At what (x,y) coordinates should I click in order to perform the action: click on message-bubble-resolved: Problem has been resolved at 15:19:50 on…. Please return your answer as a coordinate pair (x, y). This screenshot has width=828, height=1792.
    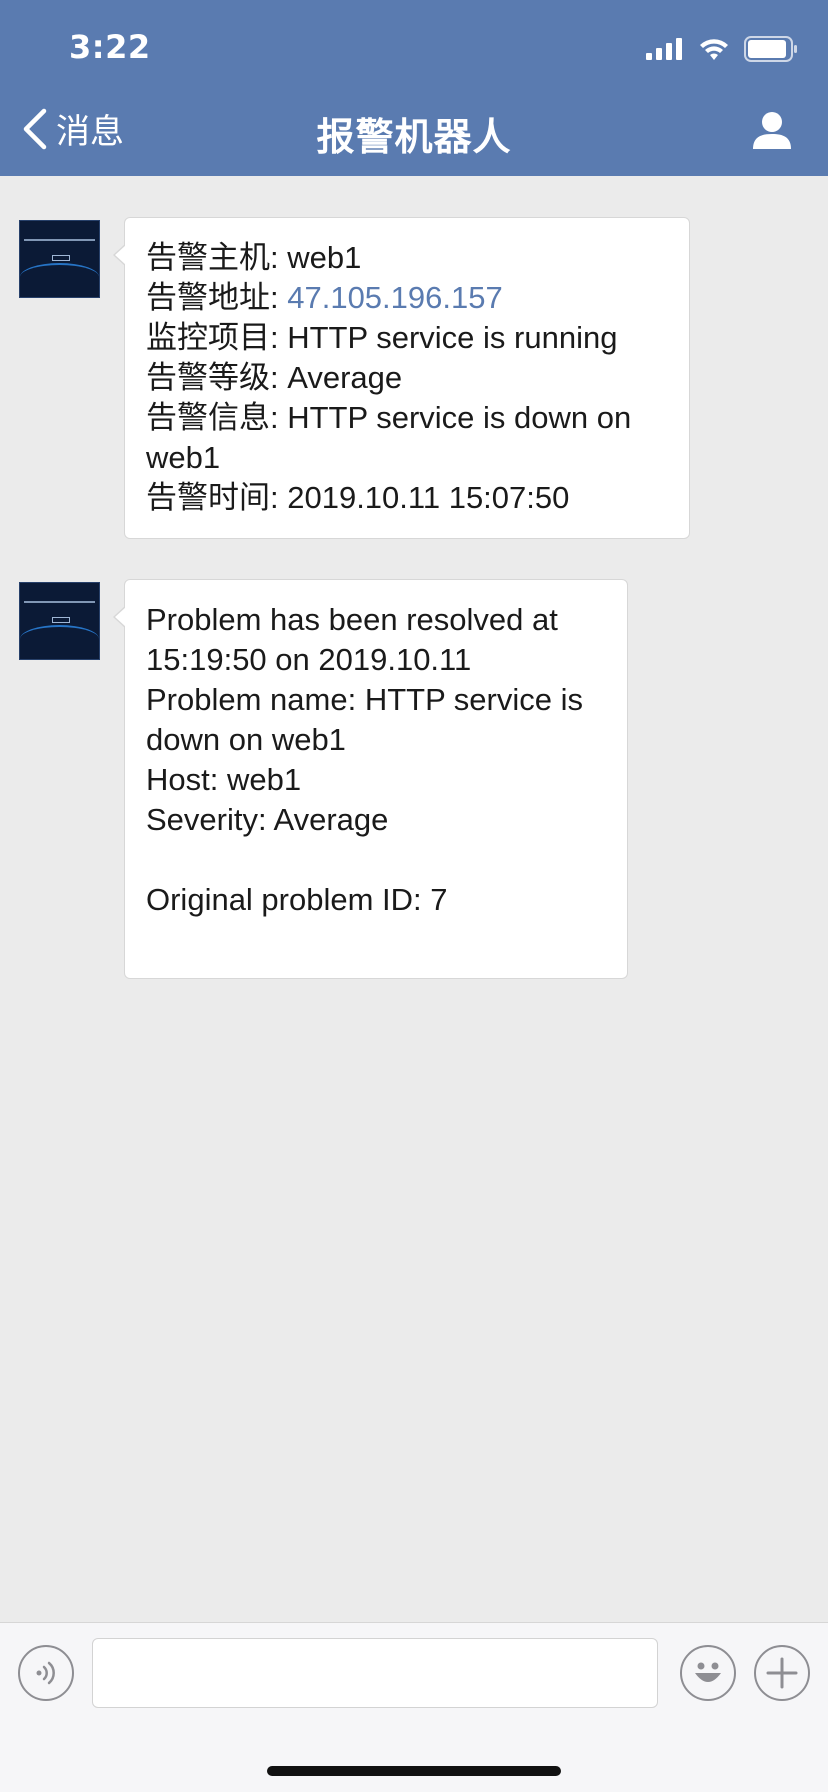
    Looking at the image, I should click on (370, 779).